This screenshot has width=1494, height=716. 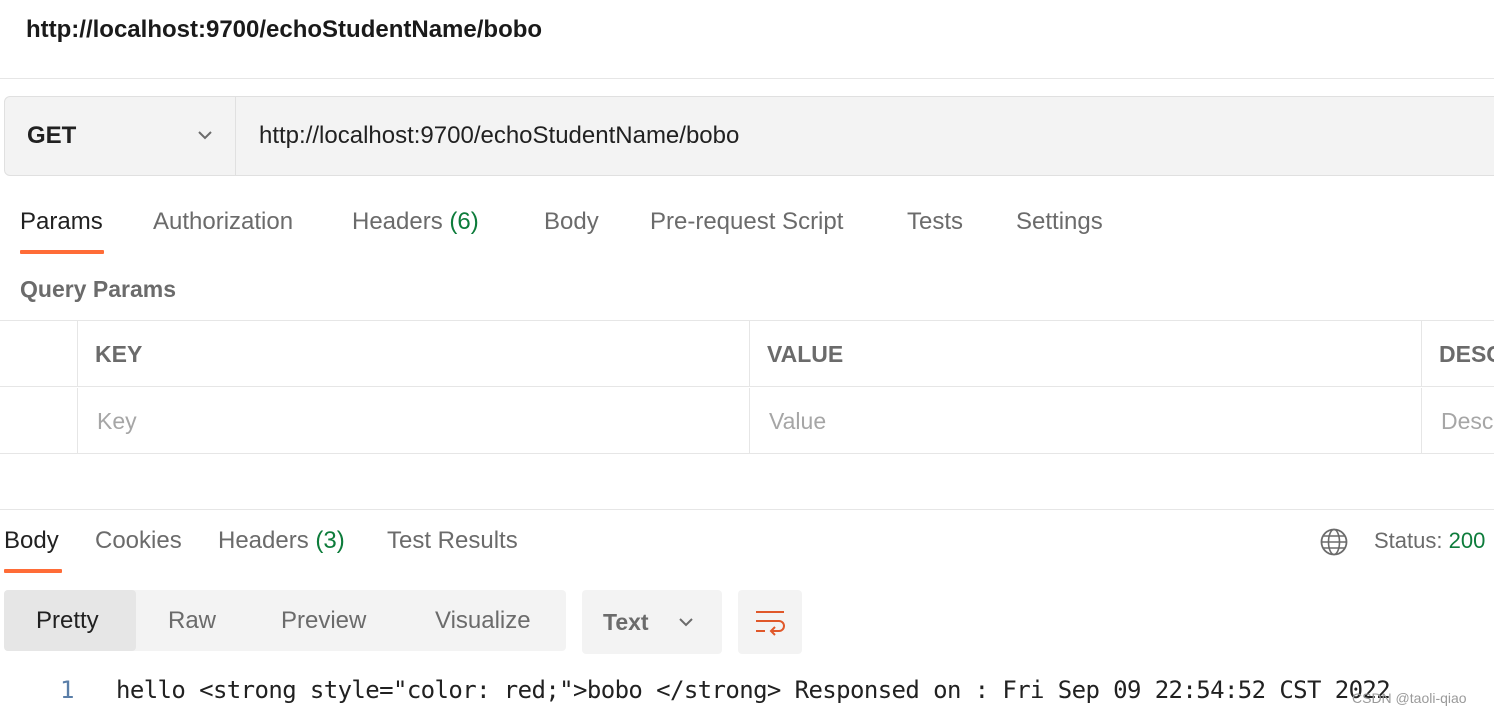 What do you see at coordinates (413, 354) in the screenshot?
I see `key-column-header: KEY` at bounding box center [413, 354].